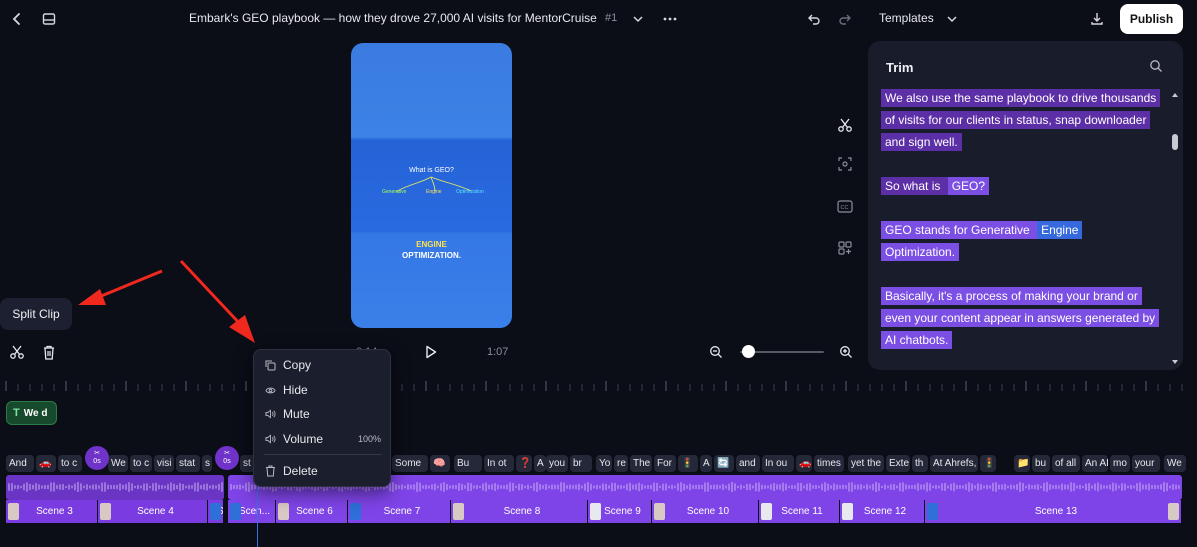  I want to click on scissors-icon, so click(845, 125).